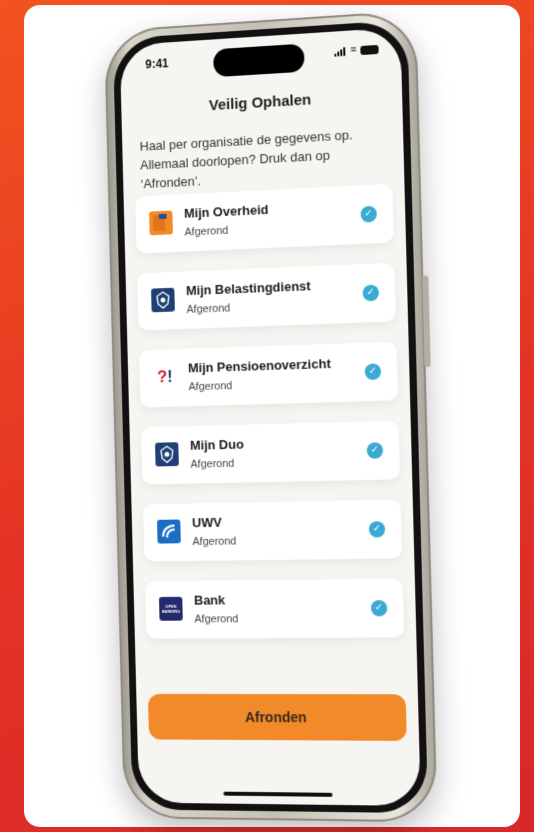 The image size is (534, 832). Describe the element at coordinates (161, 223) in the screenshot. I see `mijn-overheid-logo-icon` at that location.